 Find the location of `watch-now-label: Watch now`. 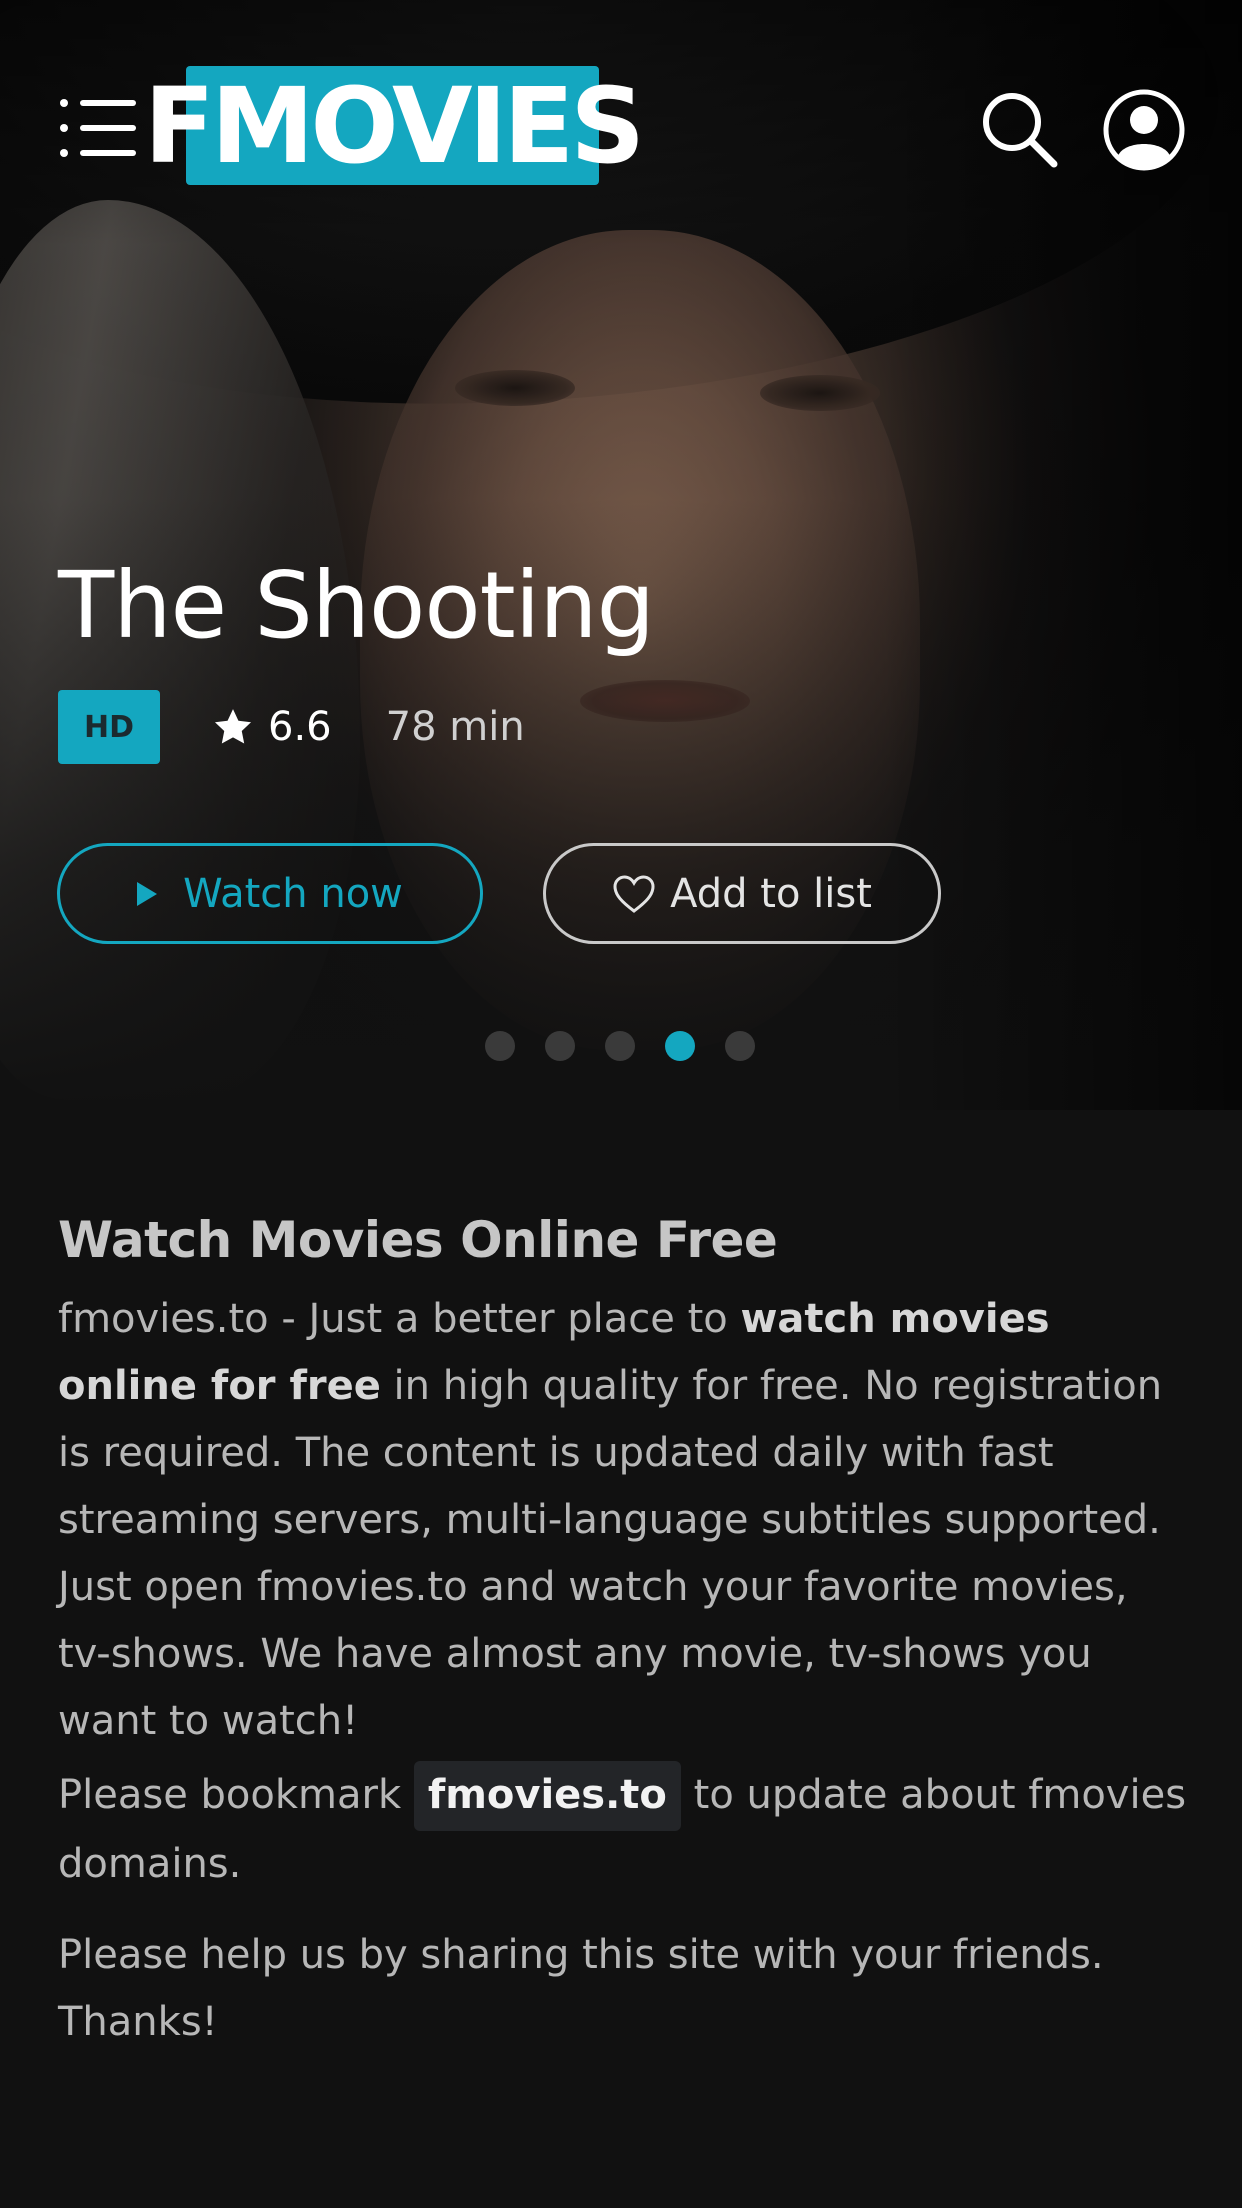

watch-now-label: Watch now is located at coordinates (293, 893).